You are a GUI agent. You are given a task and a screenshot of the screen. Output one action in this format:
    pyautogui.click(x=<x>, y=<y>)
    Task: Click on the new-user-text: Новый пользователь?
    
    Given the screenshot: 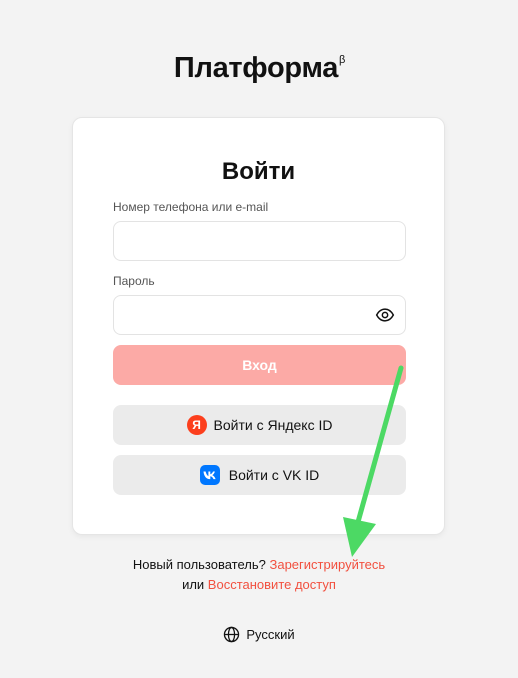 What is the action you would take?
    pyautogui.click(x=199, y=564)
    